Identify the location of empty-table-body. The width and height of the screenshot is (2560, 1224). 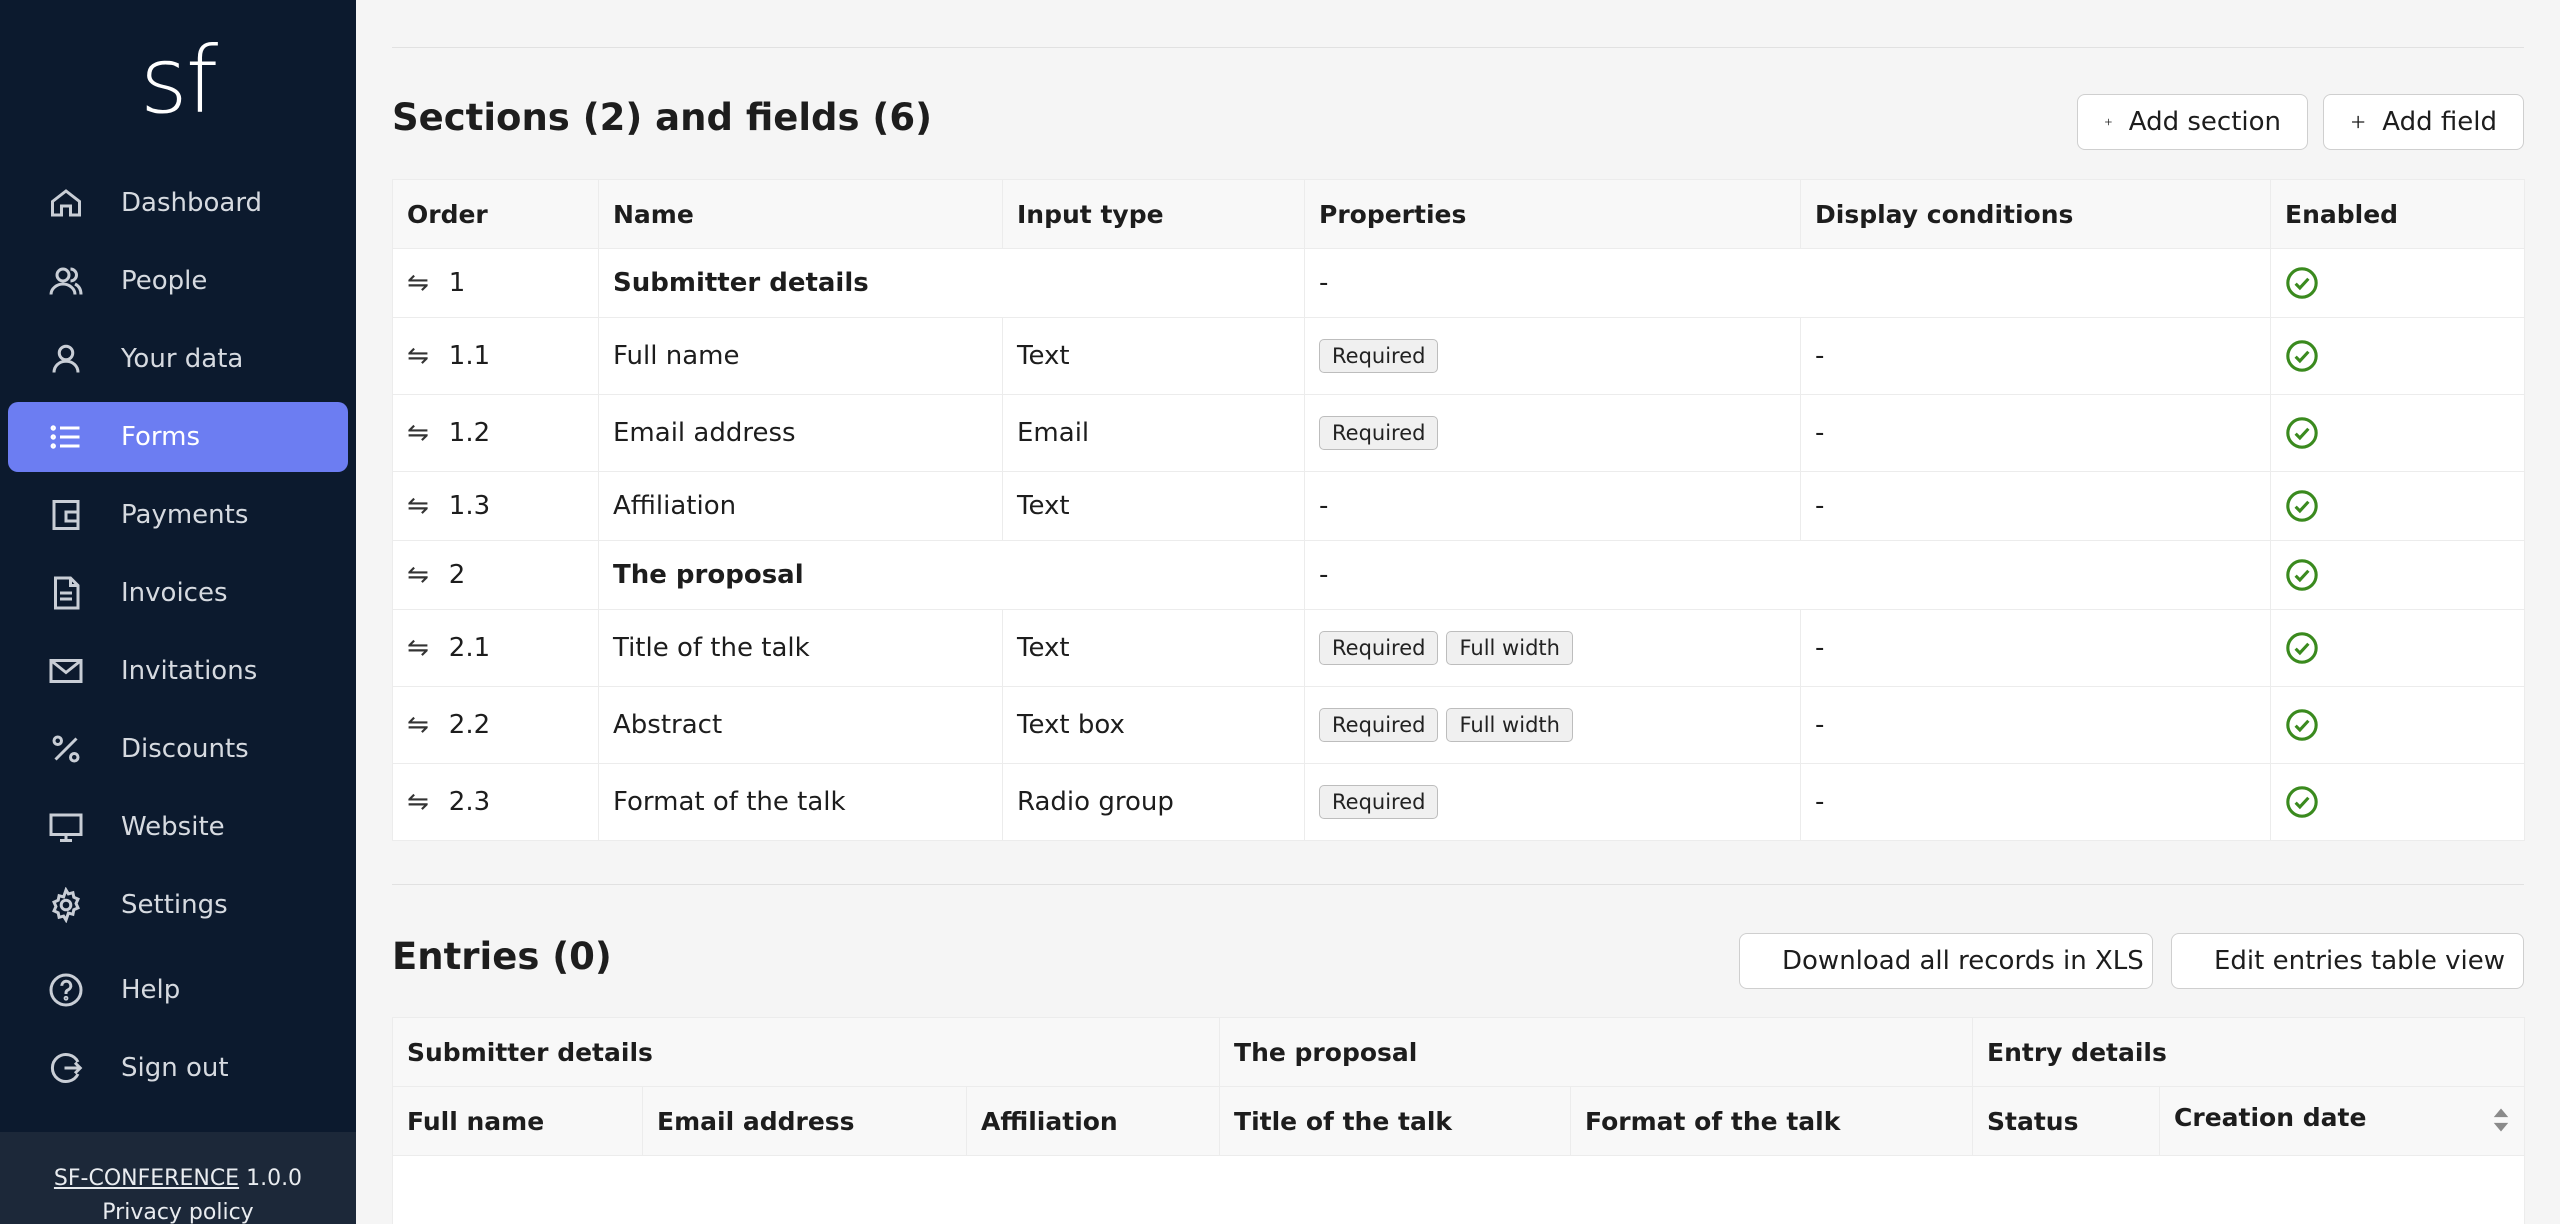
(1458, 1189).